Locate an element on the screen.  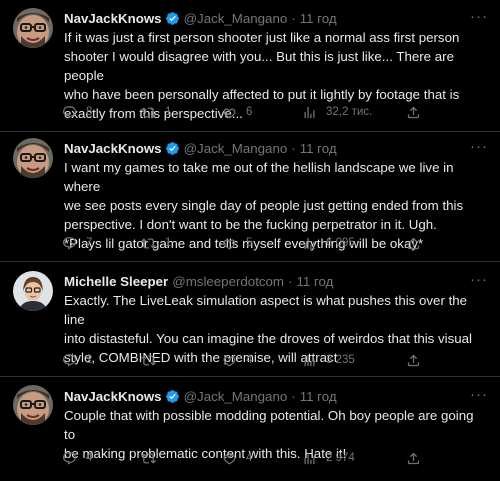
reply-count: 2 is located at coordinates (89, 360).